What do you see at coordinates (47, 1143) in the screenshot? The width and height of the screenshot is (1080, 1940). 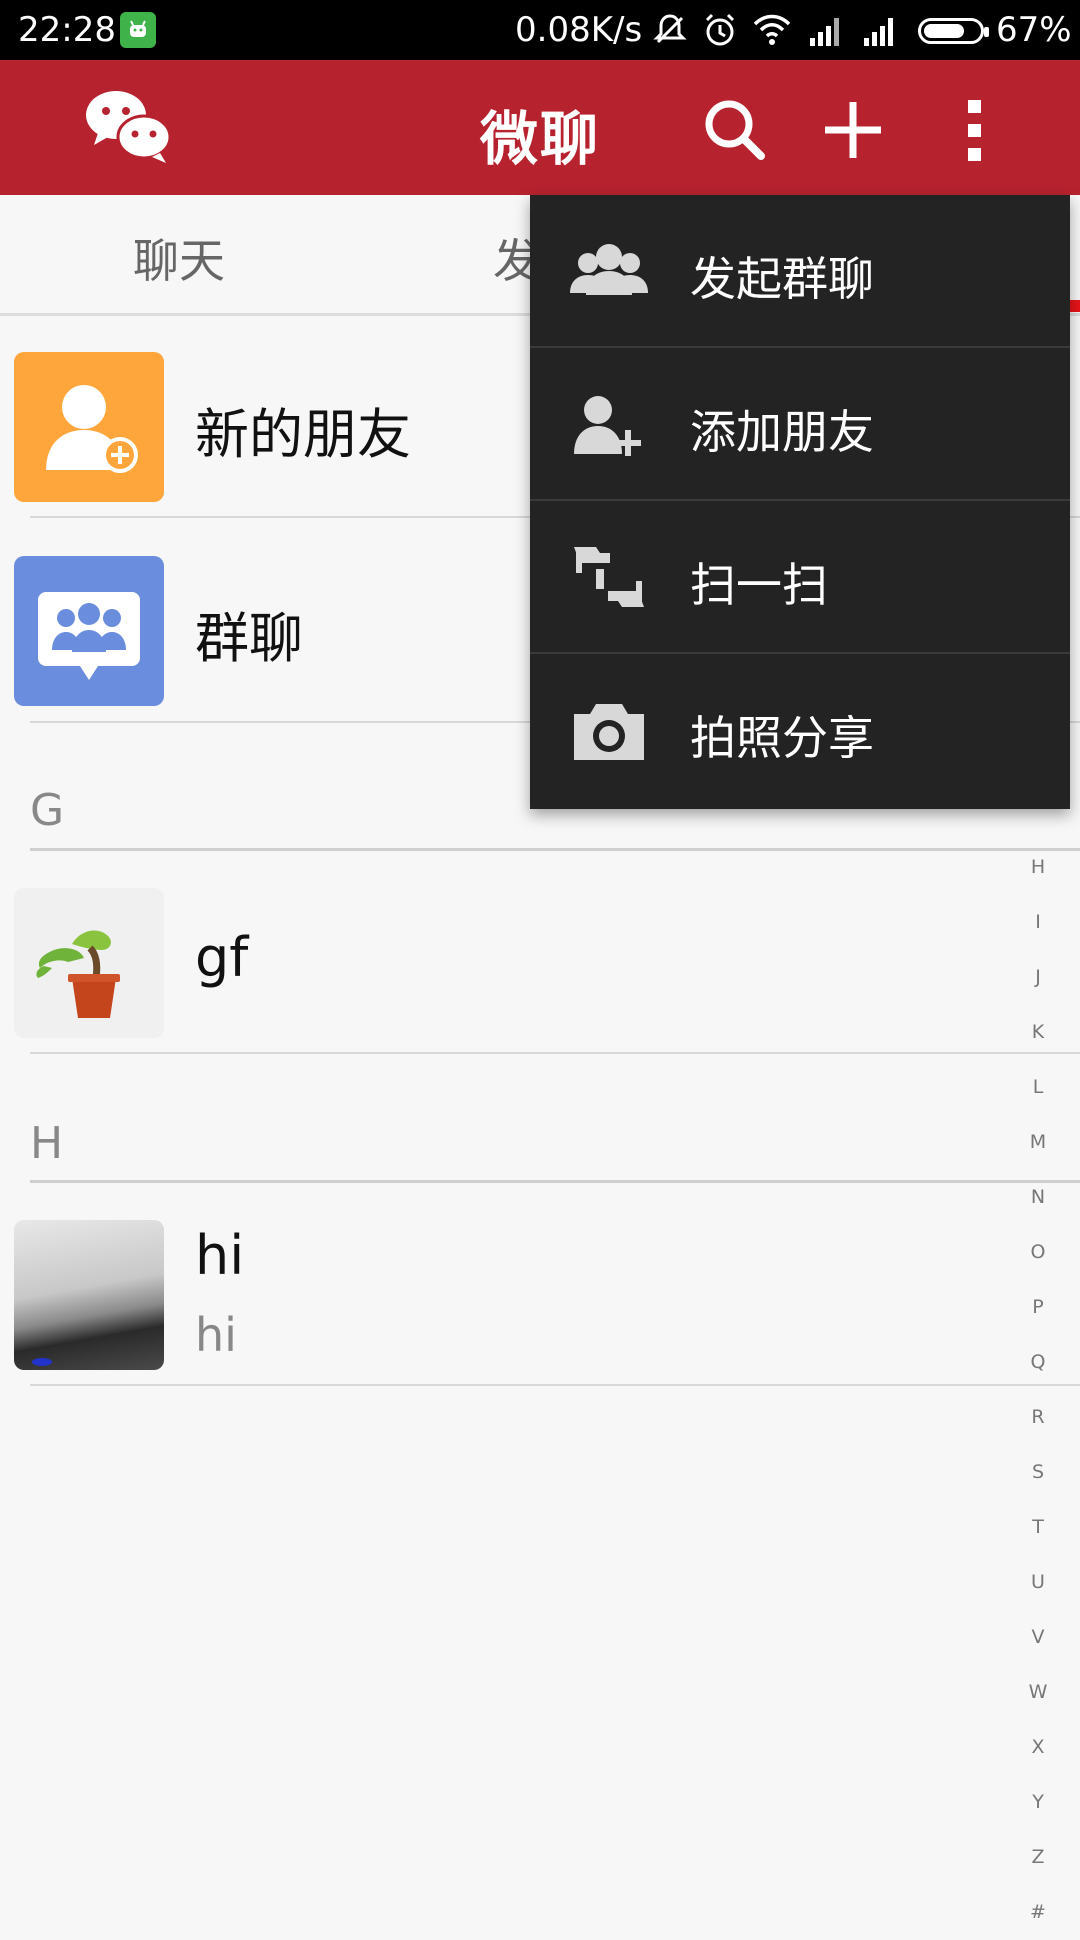 I see `section-header-h: H` at bounding box center [47, 1143].